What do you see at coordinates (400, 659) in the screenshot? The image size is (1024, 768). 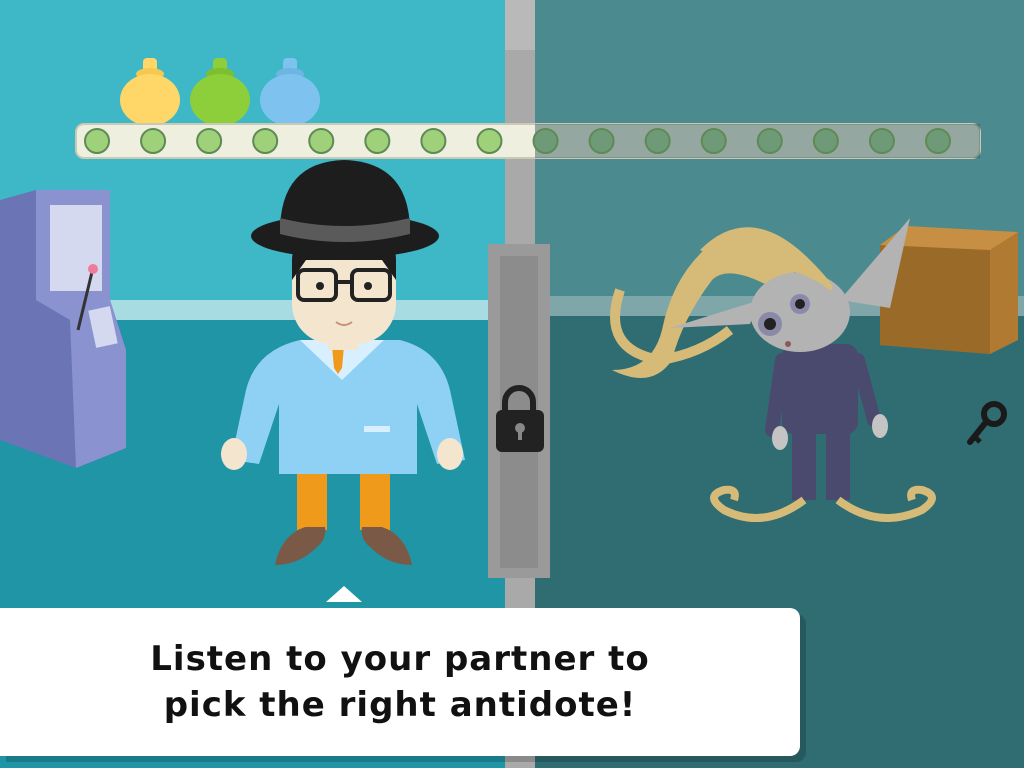 I see `instruction-line-1: Listen to your partner to` at bounding box center [400, 659].